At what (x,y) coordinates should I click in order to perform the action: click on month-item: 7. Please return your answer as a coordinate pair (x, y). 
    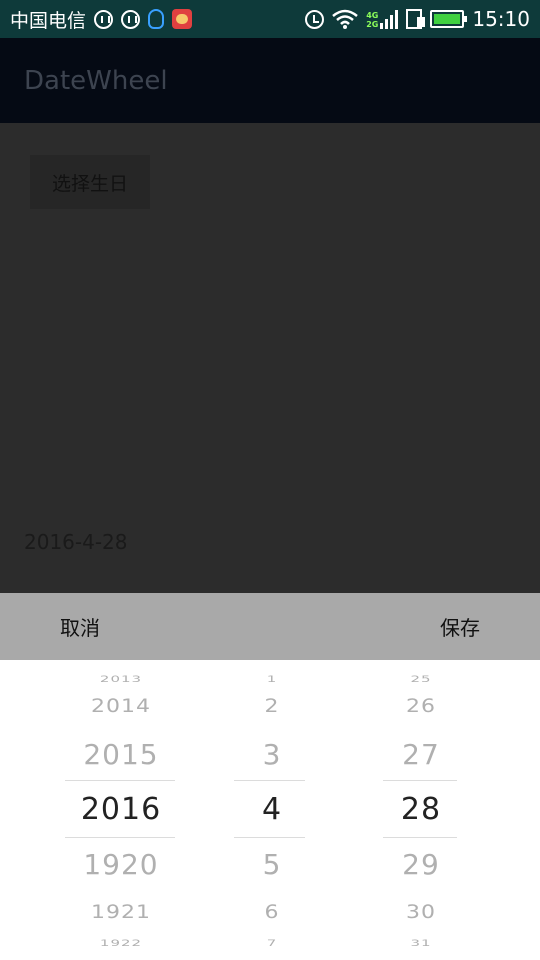
    Looking at the image, I should click on (272, 943).